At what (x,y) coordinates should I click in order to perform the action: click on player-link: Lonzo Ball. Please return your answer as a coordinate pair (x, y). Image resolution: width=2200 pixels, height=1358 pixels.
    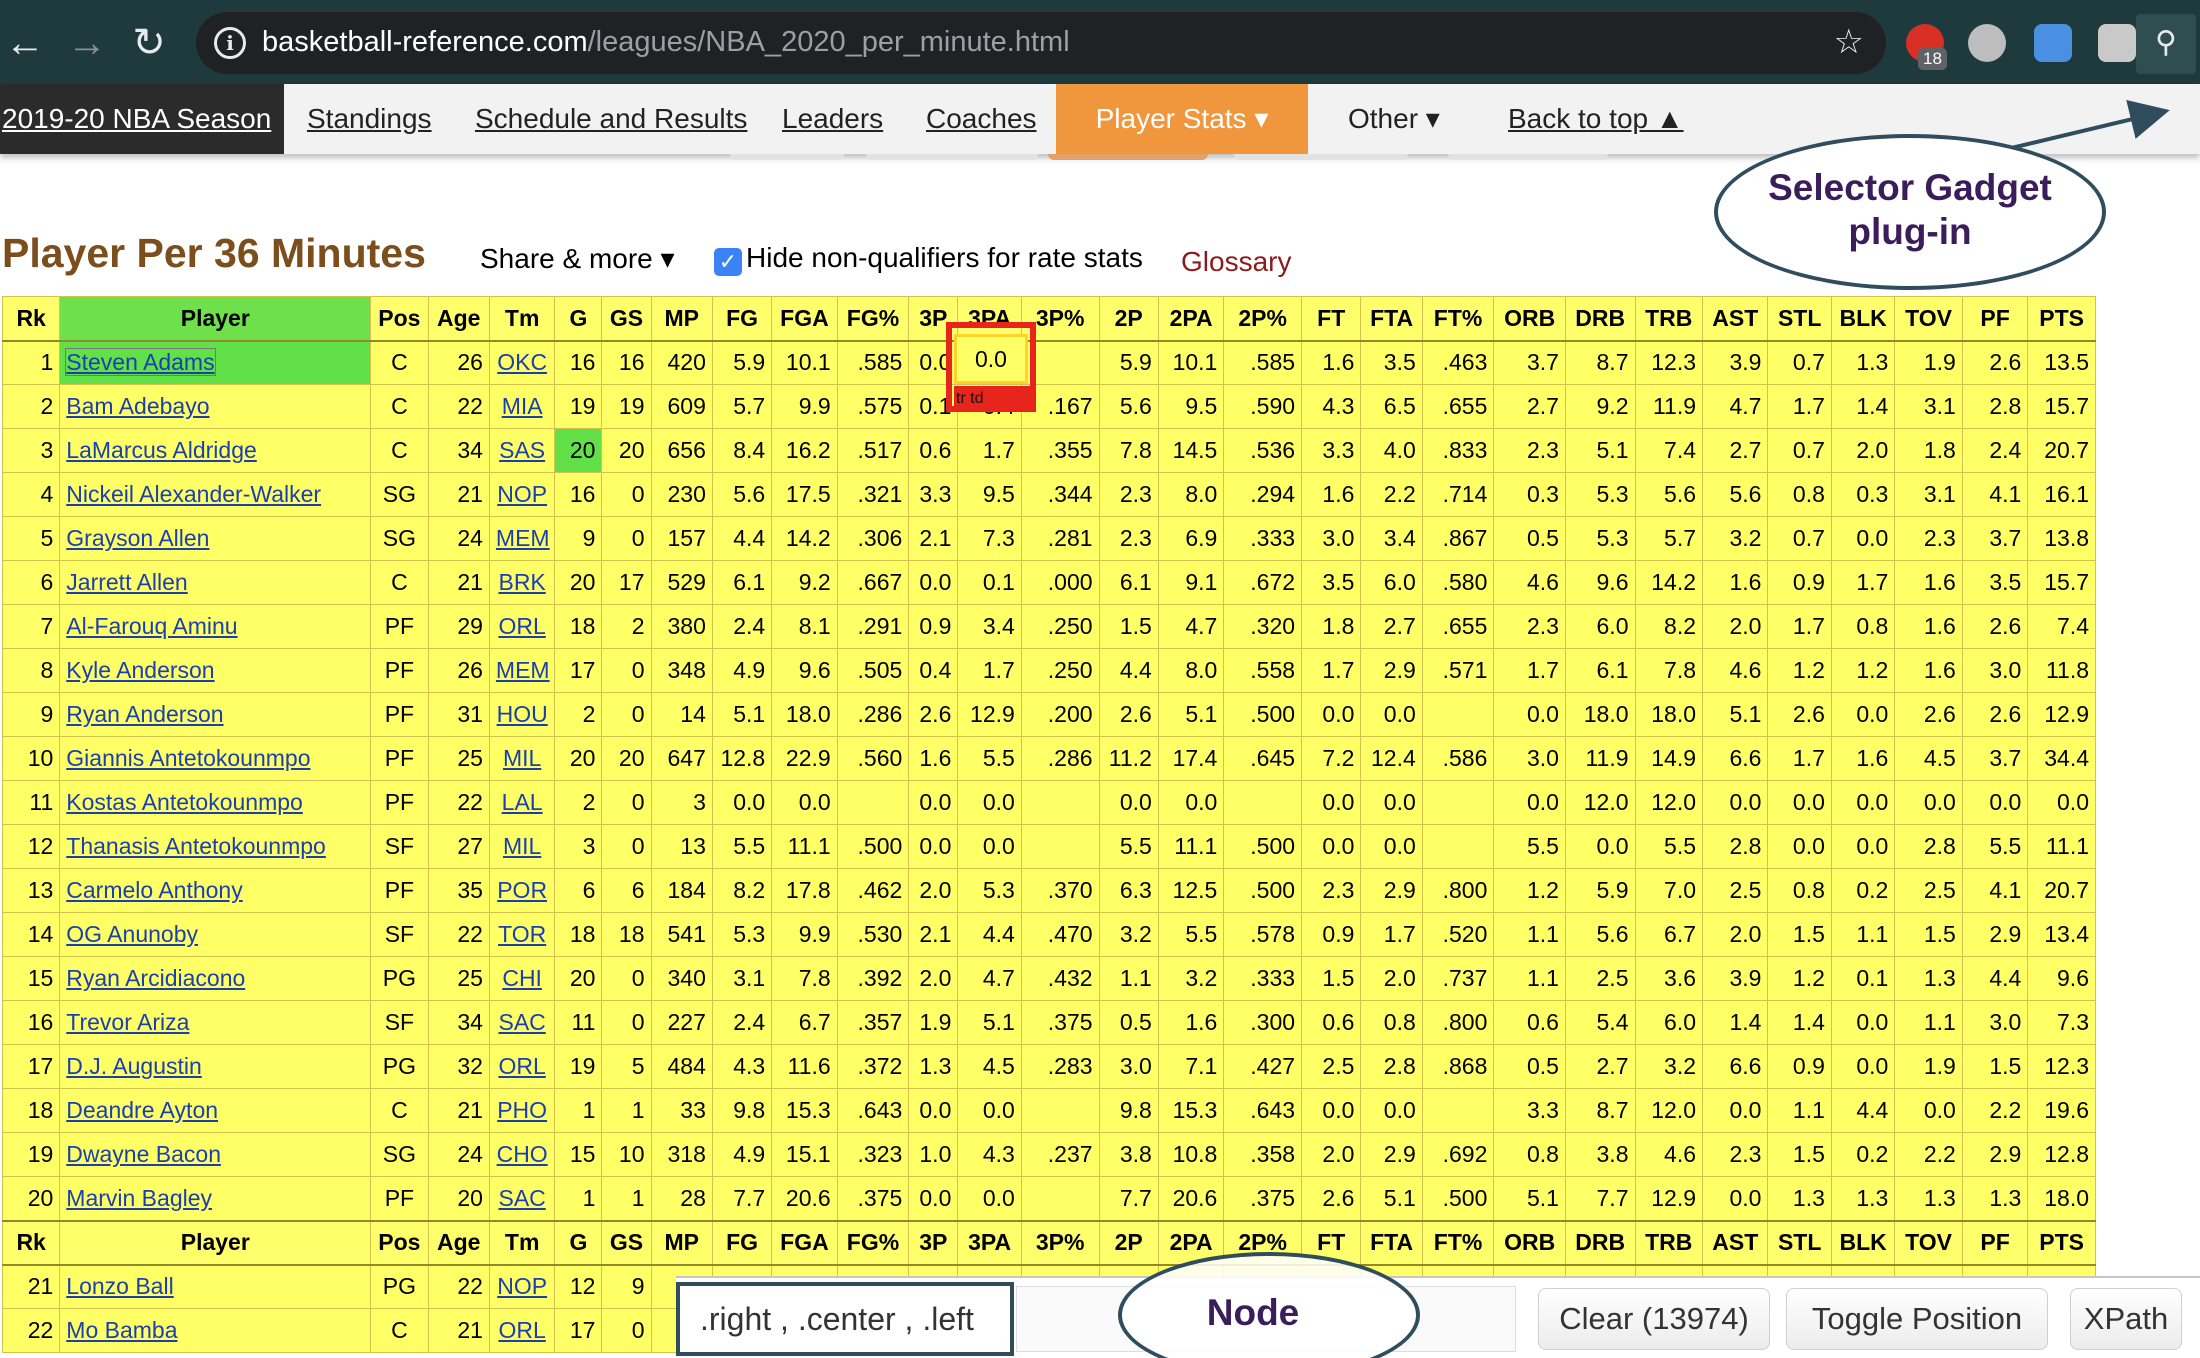
    Looking at the image, I should click on (119, 1286).